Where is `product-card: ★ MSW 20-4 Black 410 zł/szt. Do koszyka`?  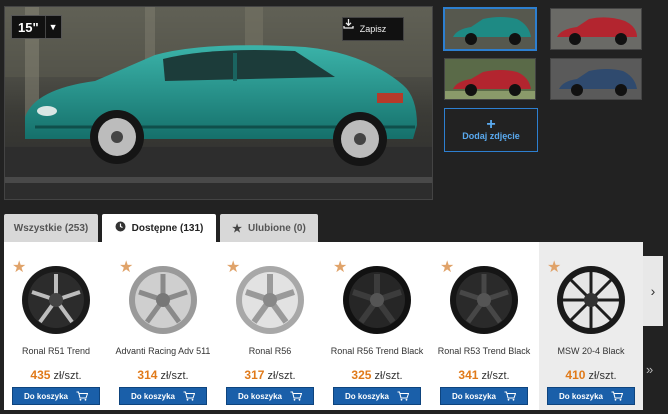
product-card: ★ MSW 20-4 Black 410 zł/szt. Do koszyka is located at coordinates (591, 326).